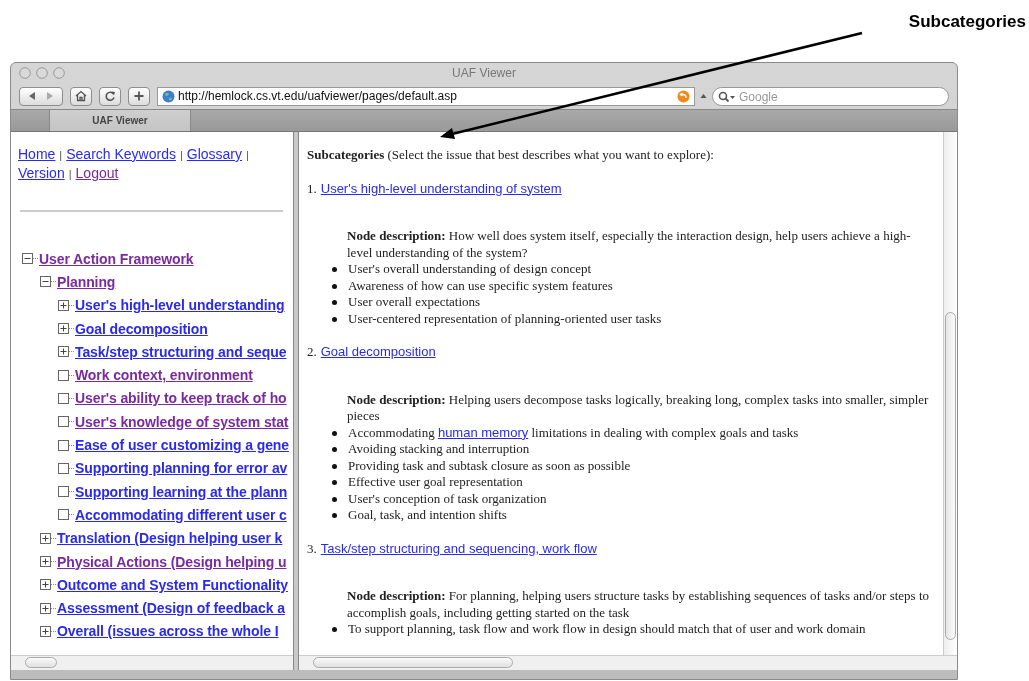 The width and height of the screenshot is (1029, 681). Describe the element at coordinates (505, 318) in the screenshot. I see `bullet-text: User-centered representation of planning-oriented user tasks` at that location.